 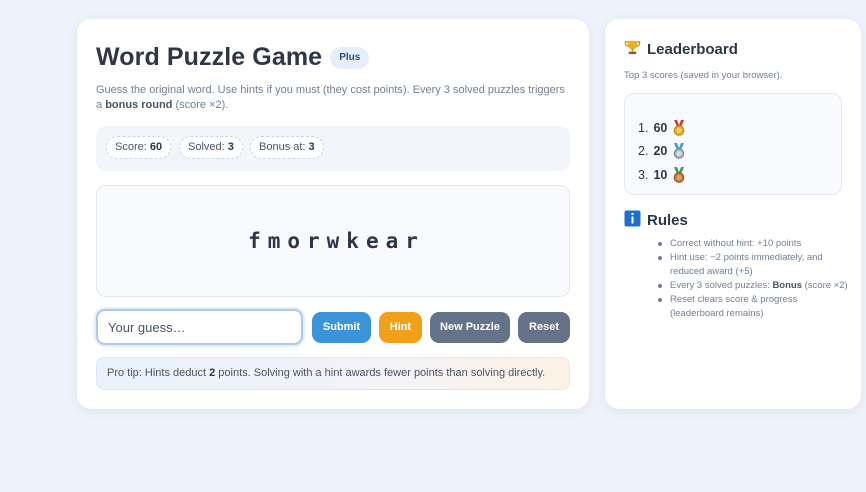 I want to click on rule-text: Every 3 solved puzzles:, so click(x=721, y=285).